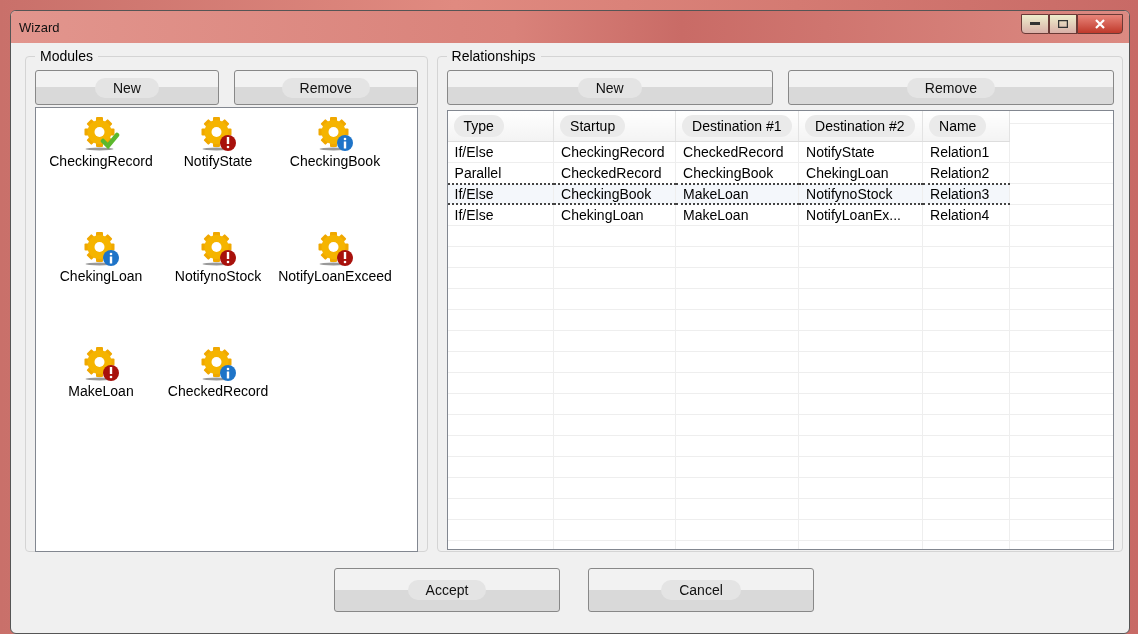 This screenshot has height=634, width=1138. What do you see at coordinates (335, 161) in the screenshot?
I see `module-label: CheckingBook` at bounding box center [335, 161].